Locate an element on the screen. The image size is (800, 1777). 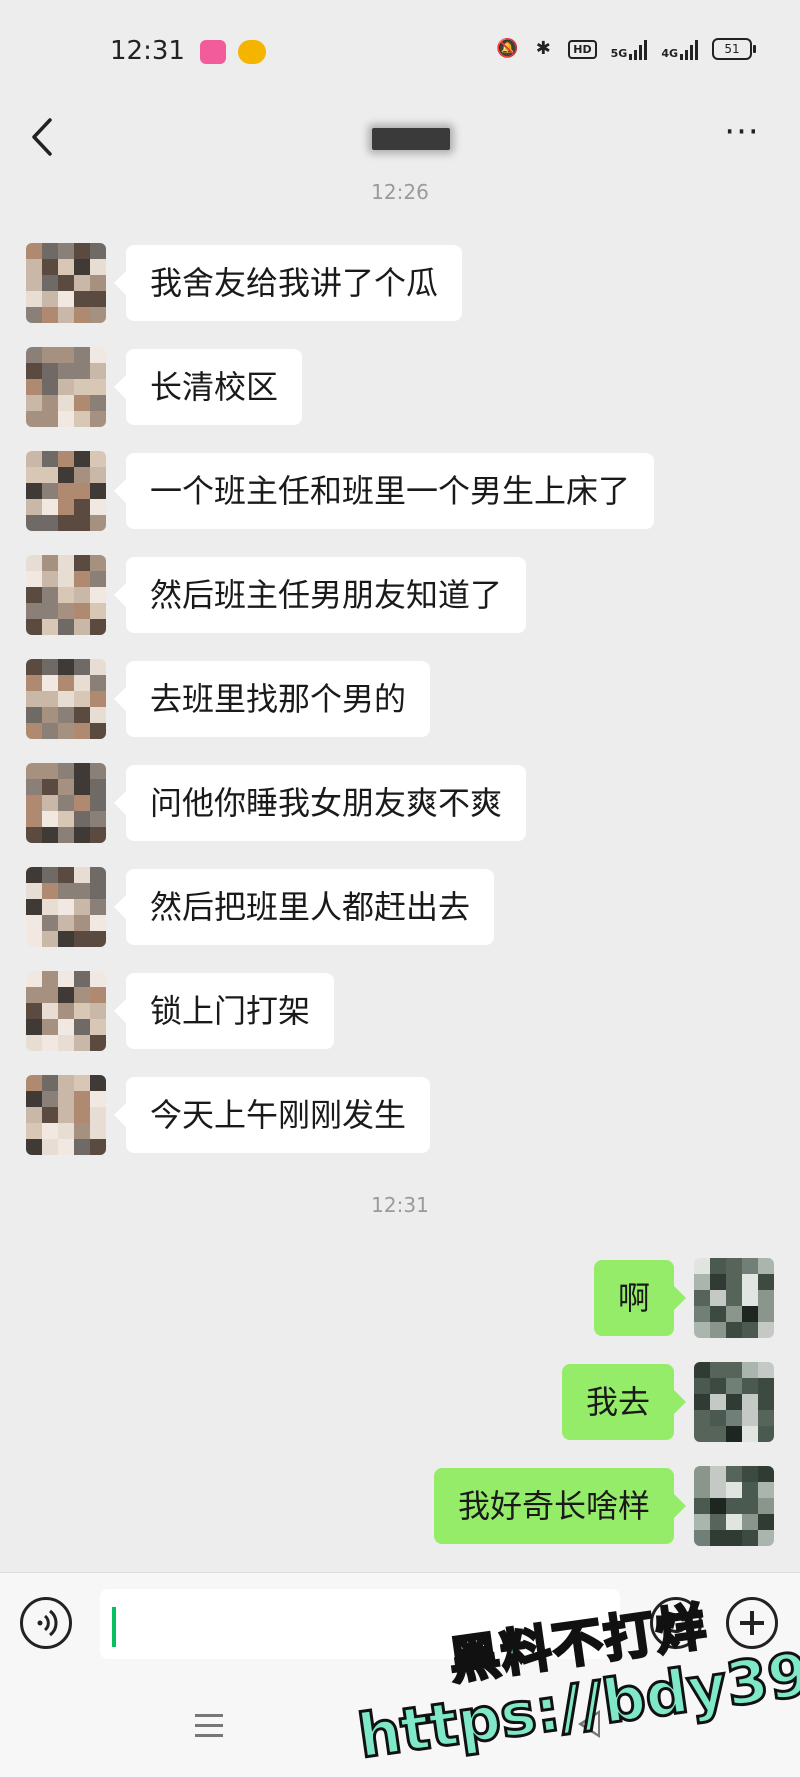
message-bubble: 问他你睡我女朋友爽不爽 is located at coordinates (320, 803).